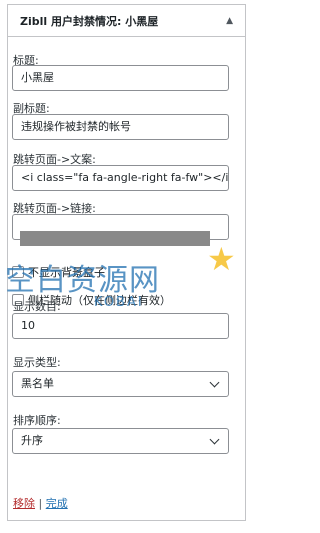  I want to click on subtitle-input: 违规操作被封禁的帐号, so click(120, 127).